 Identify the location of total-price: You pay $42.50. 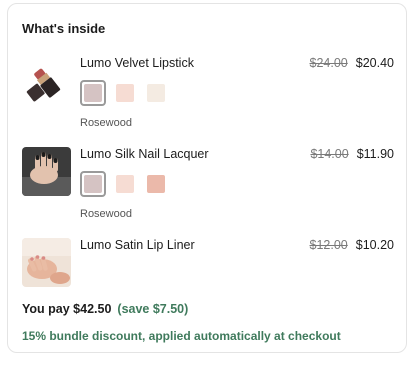
(67, 309).